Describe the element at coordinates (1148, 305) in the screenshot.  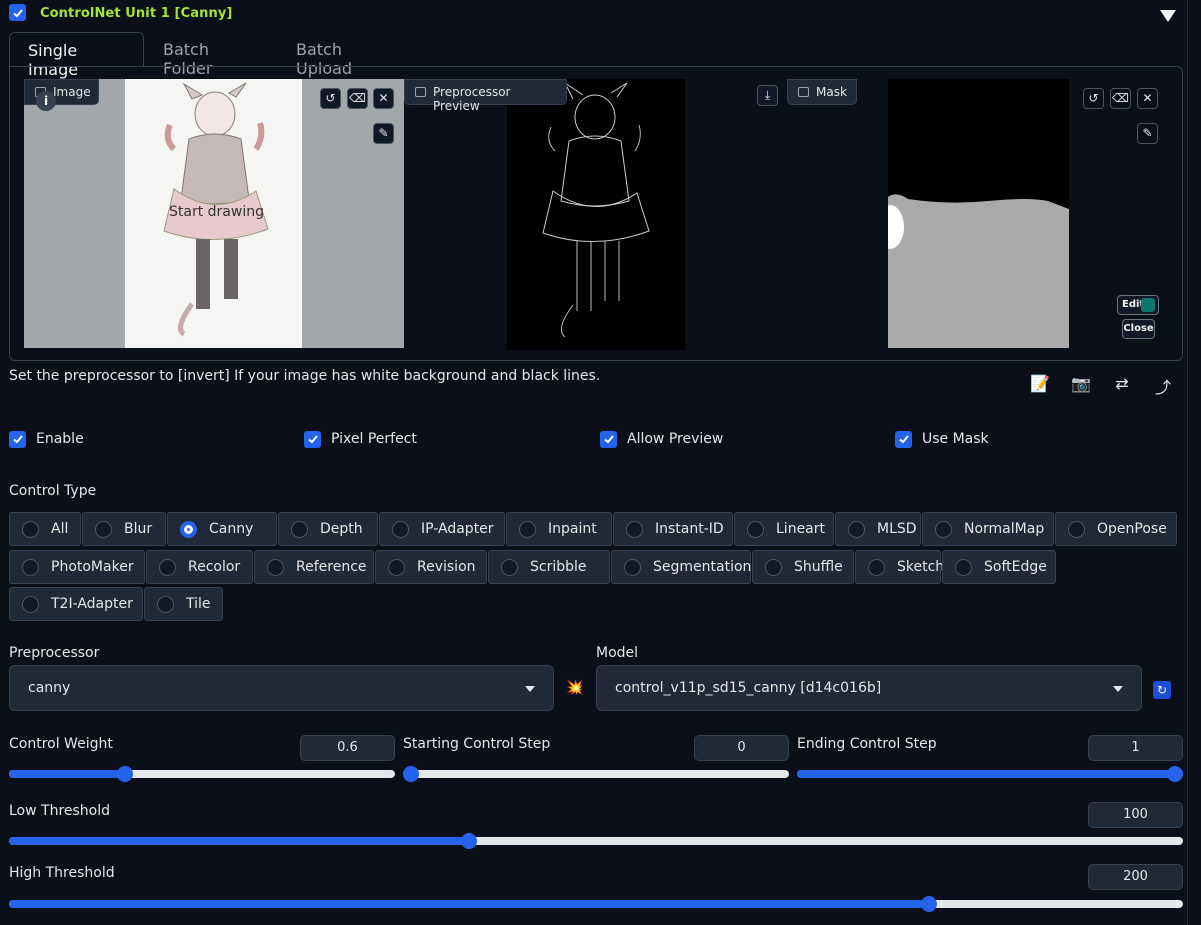
I see `edit-logo-icon` at that location.